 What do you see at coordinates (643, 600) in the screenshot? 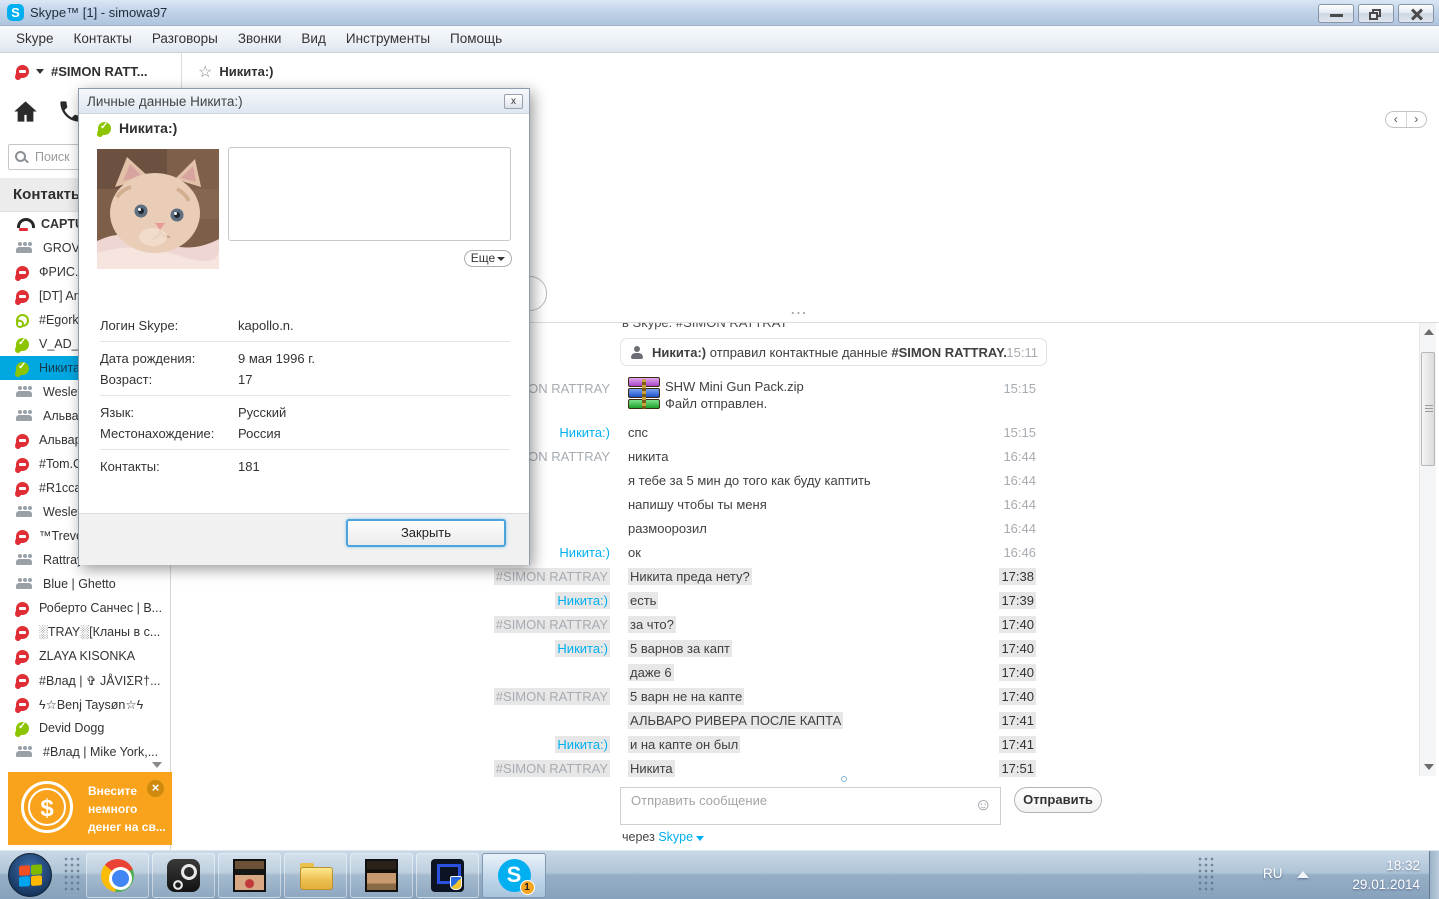
I see `message-text: есть` at bounding box center [643, 600].